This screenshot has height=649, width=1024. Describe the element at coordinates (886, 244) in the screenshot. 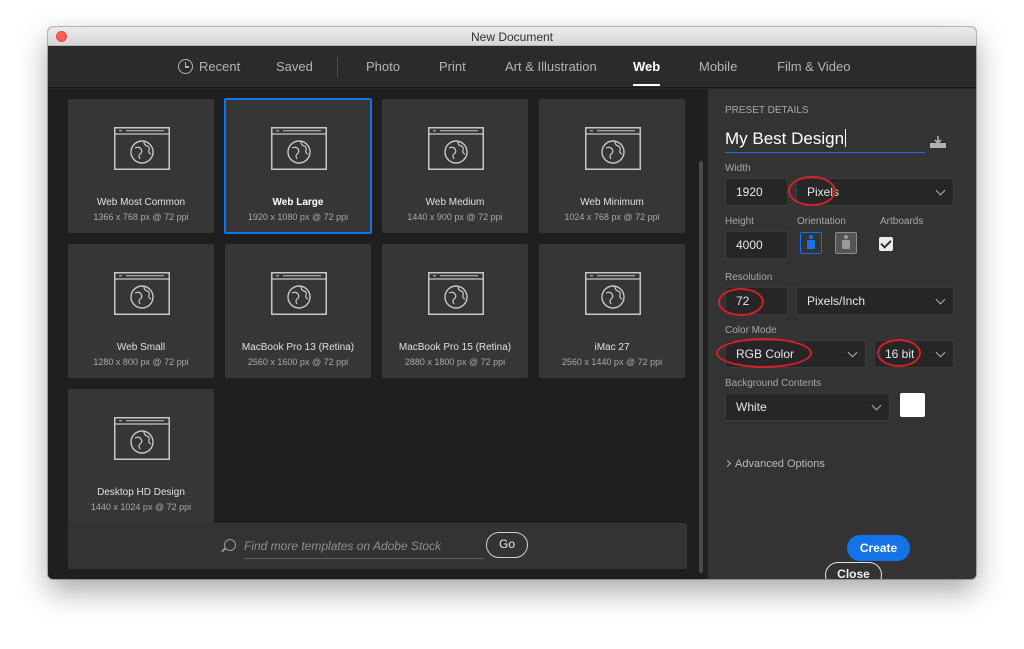

I see `artboards-checkbox` at that location.